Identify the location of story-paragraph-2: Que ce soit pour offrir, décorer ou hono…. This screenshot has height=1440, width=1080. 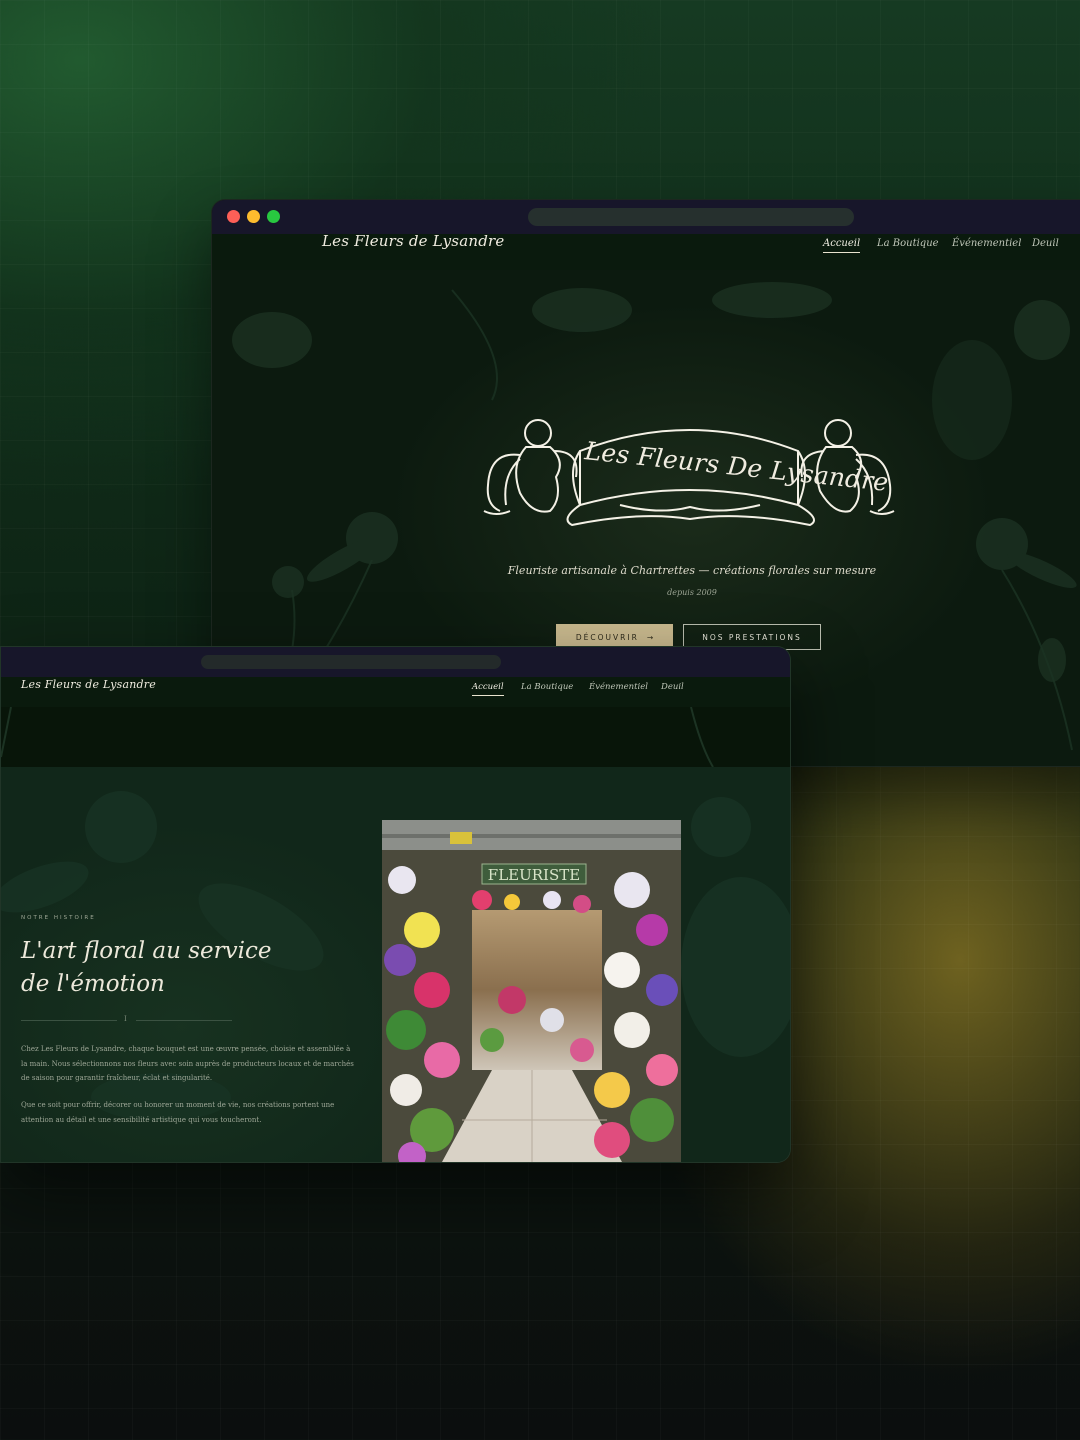
(177, 1112).